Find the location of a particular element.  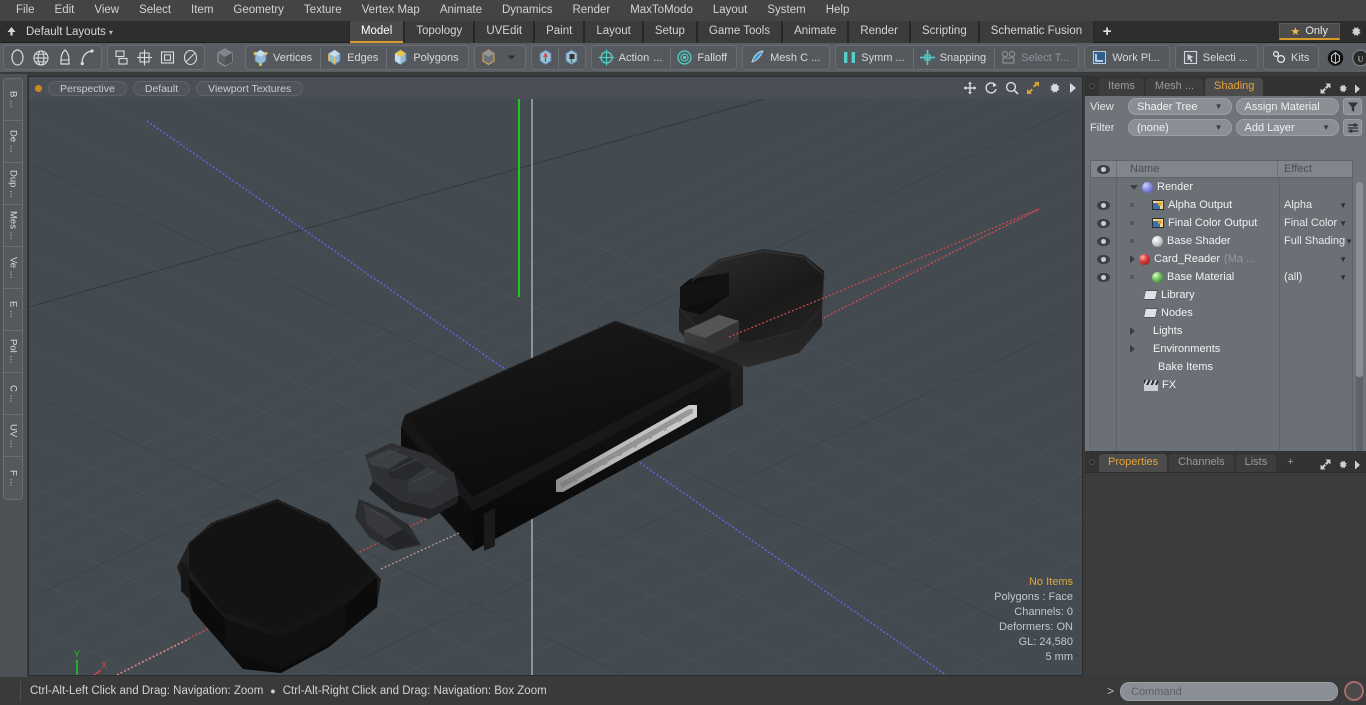

menu-item-view: View is located at coordinates (106, 10).